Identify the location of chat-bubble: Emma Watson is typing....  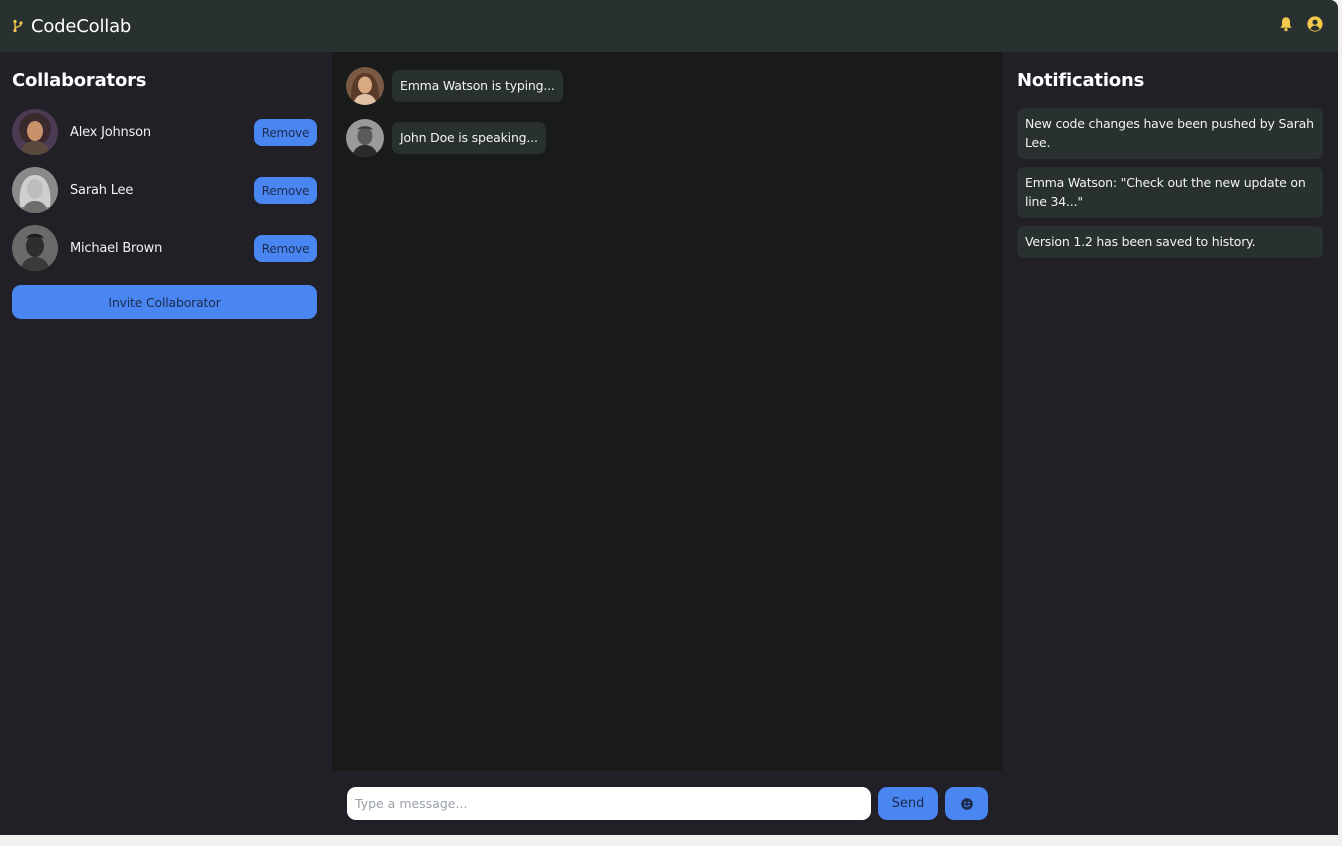
(477, 86).